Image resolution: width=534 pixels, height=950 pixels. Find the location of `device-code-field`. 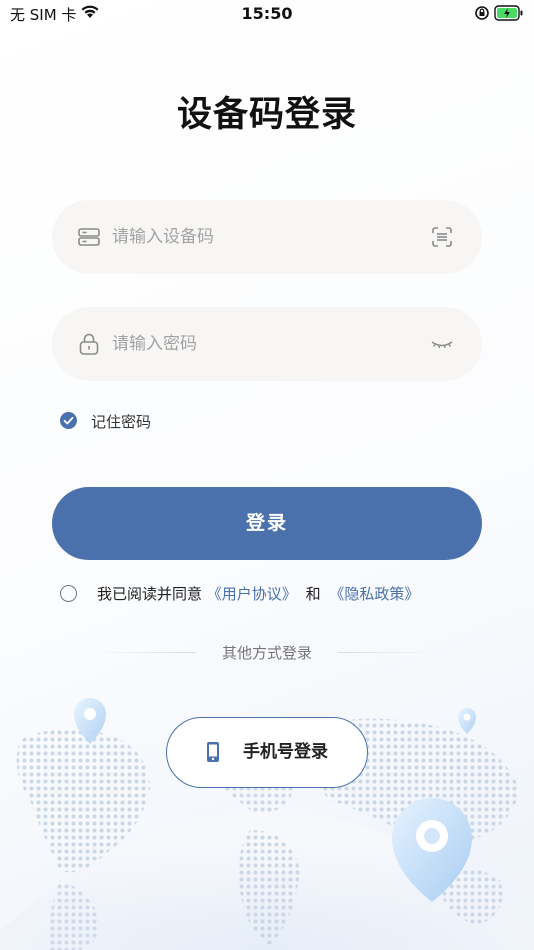

device-code-field is located at coordinates (267, 237).